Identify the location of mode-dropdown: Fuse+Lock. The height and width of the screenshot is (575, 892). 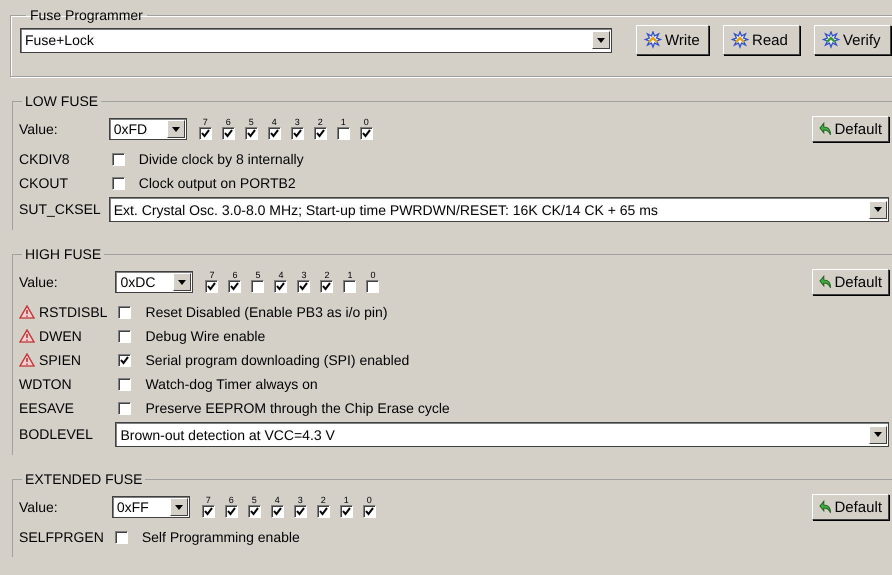
(316, 40).